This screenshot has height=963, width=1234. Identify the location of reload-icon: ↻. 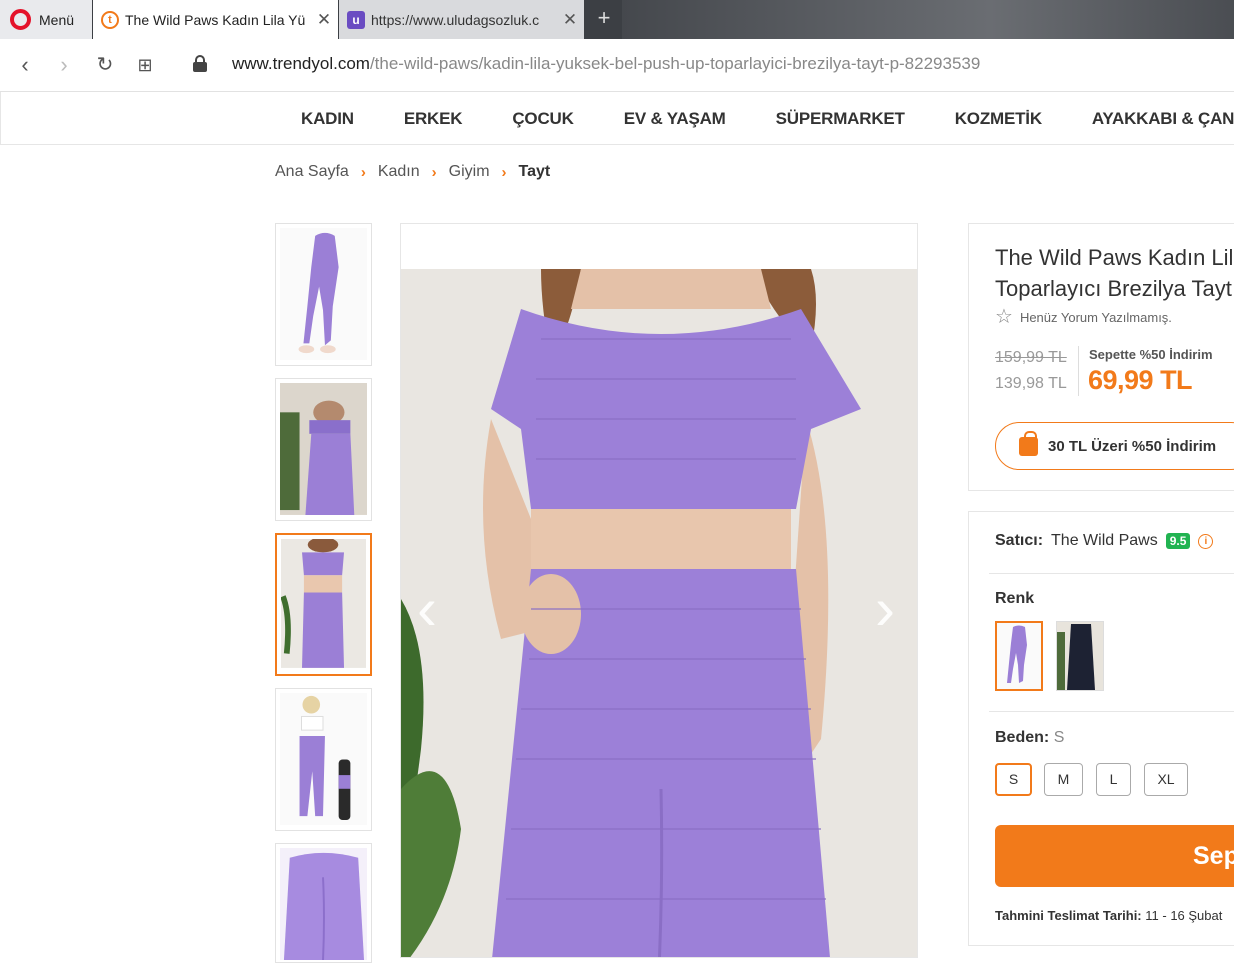
(105, 65).